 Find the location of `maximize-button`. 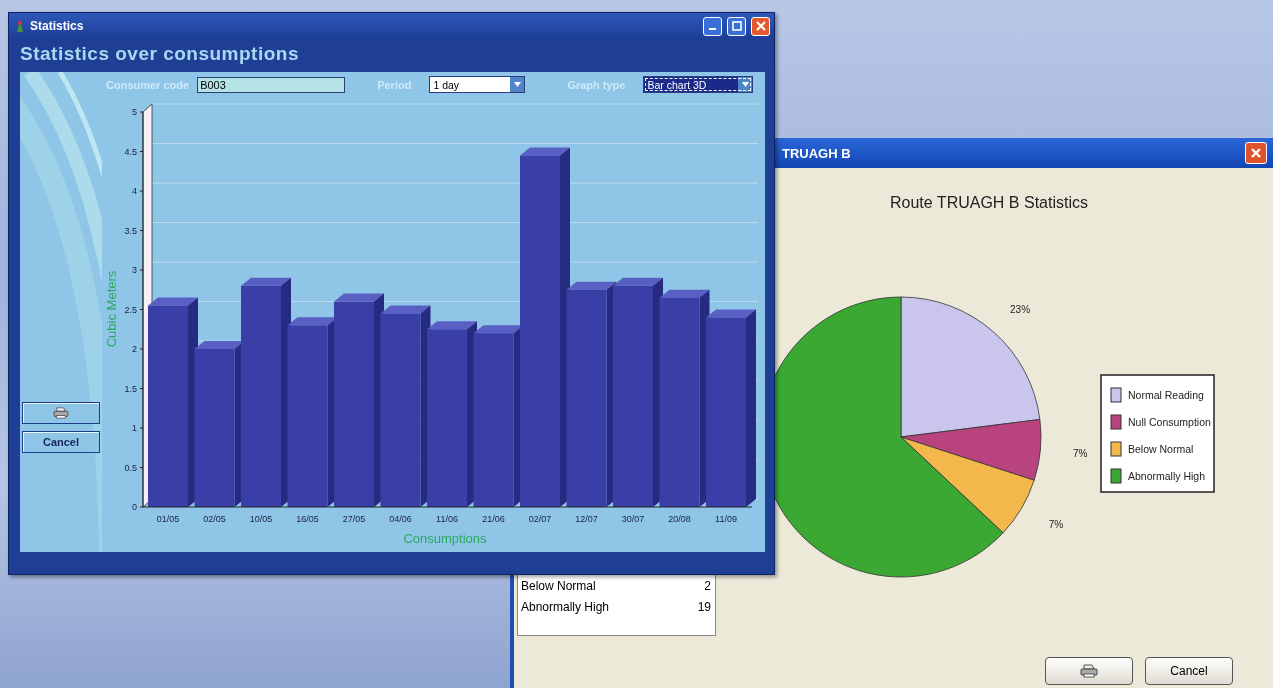

maximize-button is located at coordinates (736, 26).